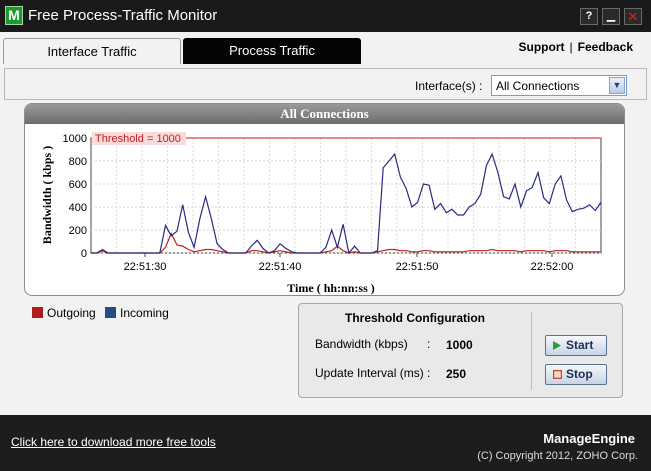 This screenshot has width=651, height=471. What do you see at coordinates (84, 254) in the screenshot?
I see `y-tick-label: 0` at bounding box center [84, 254].